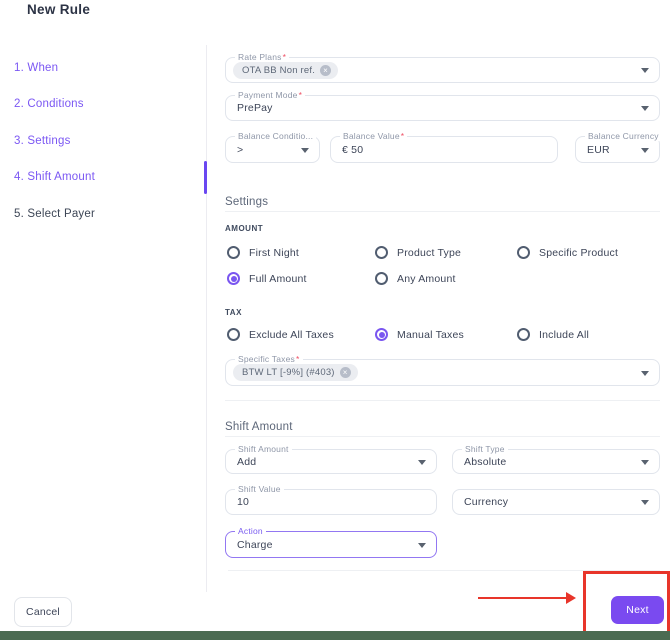 The width and height of the screenshot is (670, 640). What do you see at coordinates (54, 177) in the screenshot?
I see `stepper-item-shift-amount: 4. Shift Amount` at bounding box center [54, 177].